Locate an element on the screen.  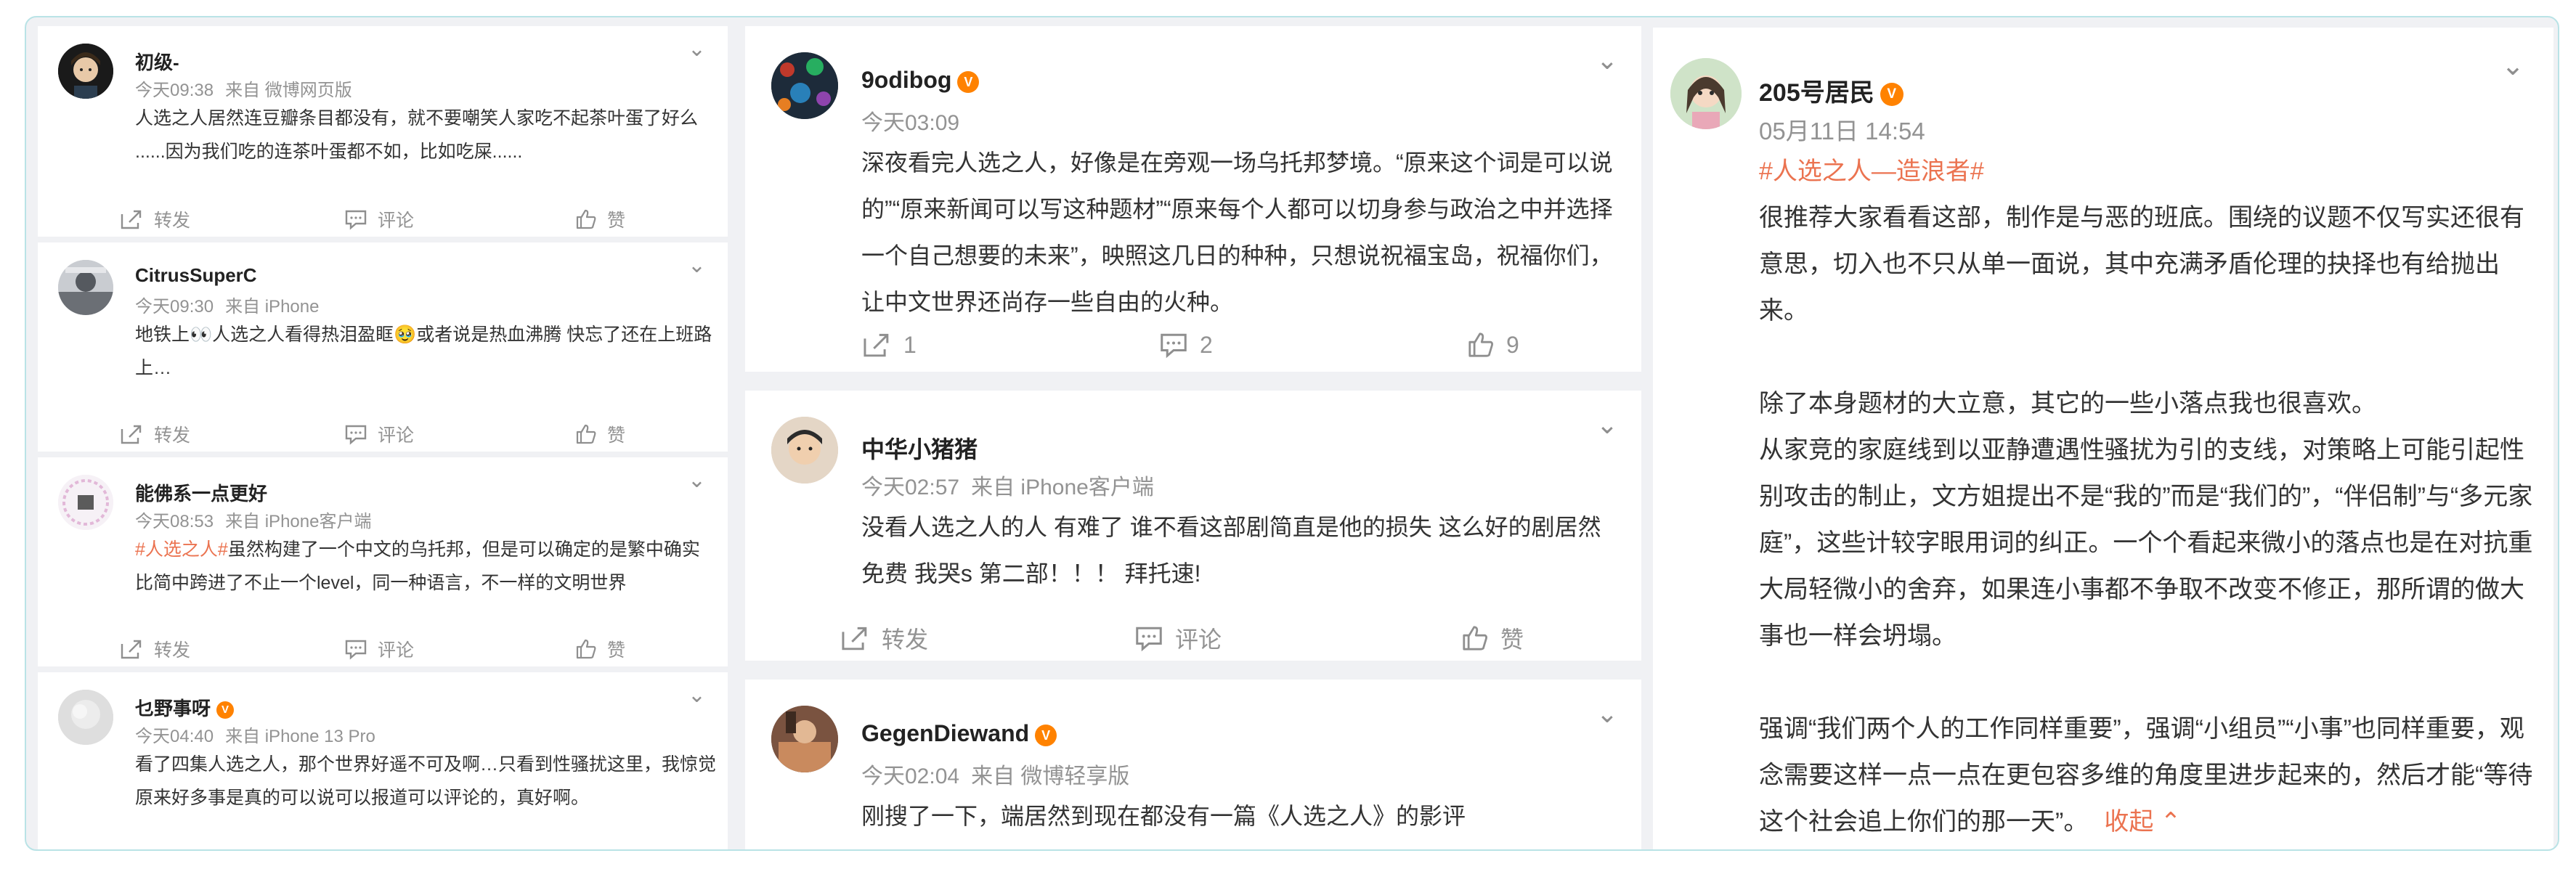
post-time: 今天09:38 is located at coordinates (175, 90).